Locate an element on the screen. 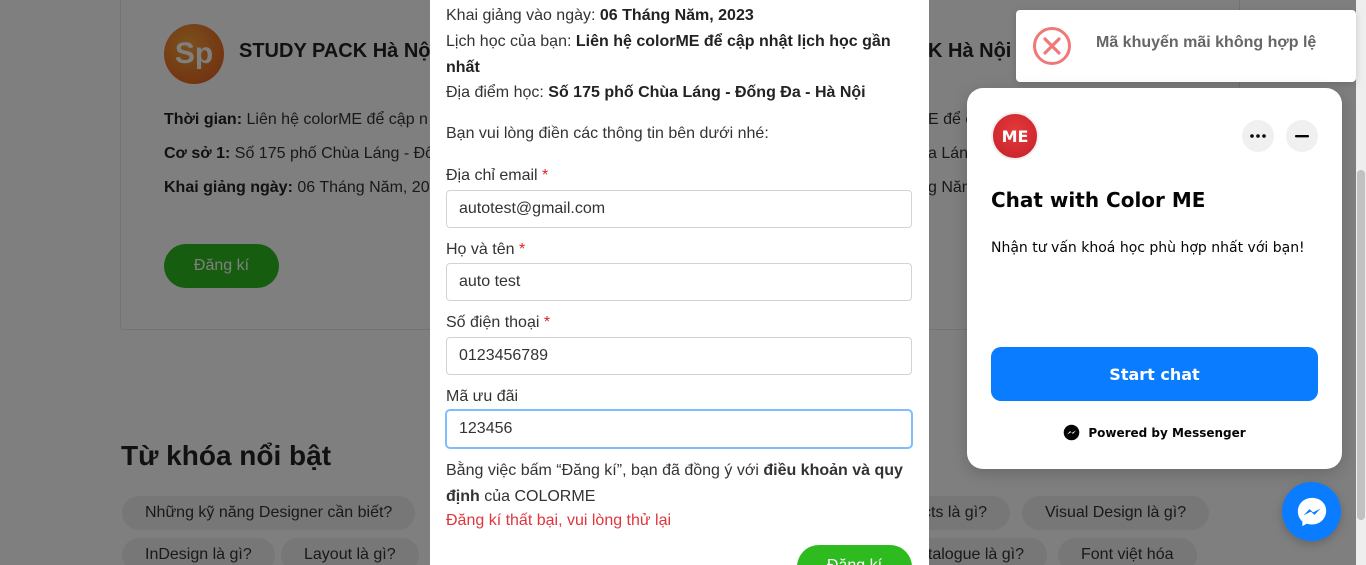  phone-label: Số điện thoại * is located at coordinates (498, 322).